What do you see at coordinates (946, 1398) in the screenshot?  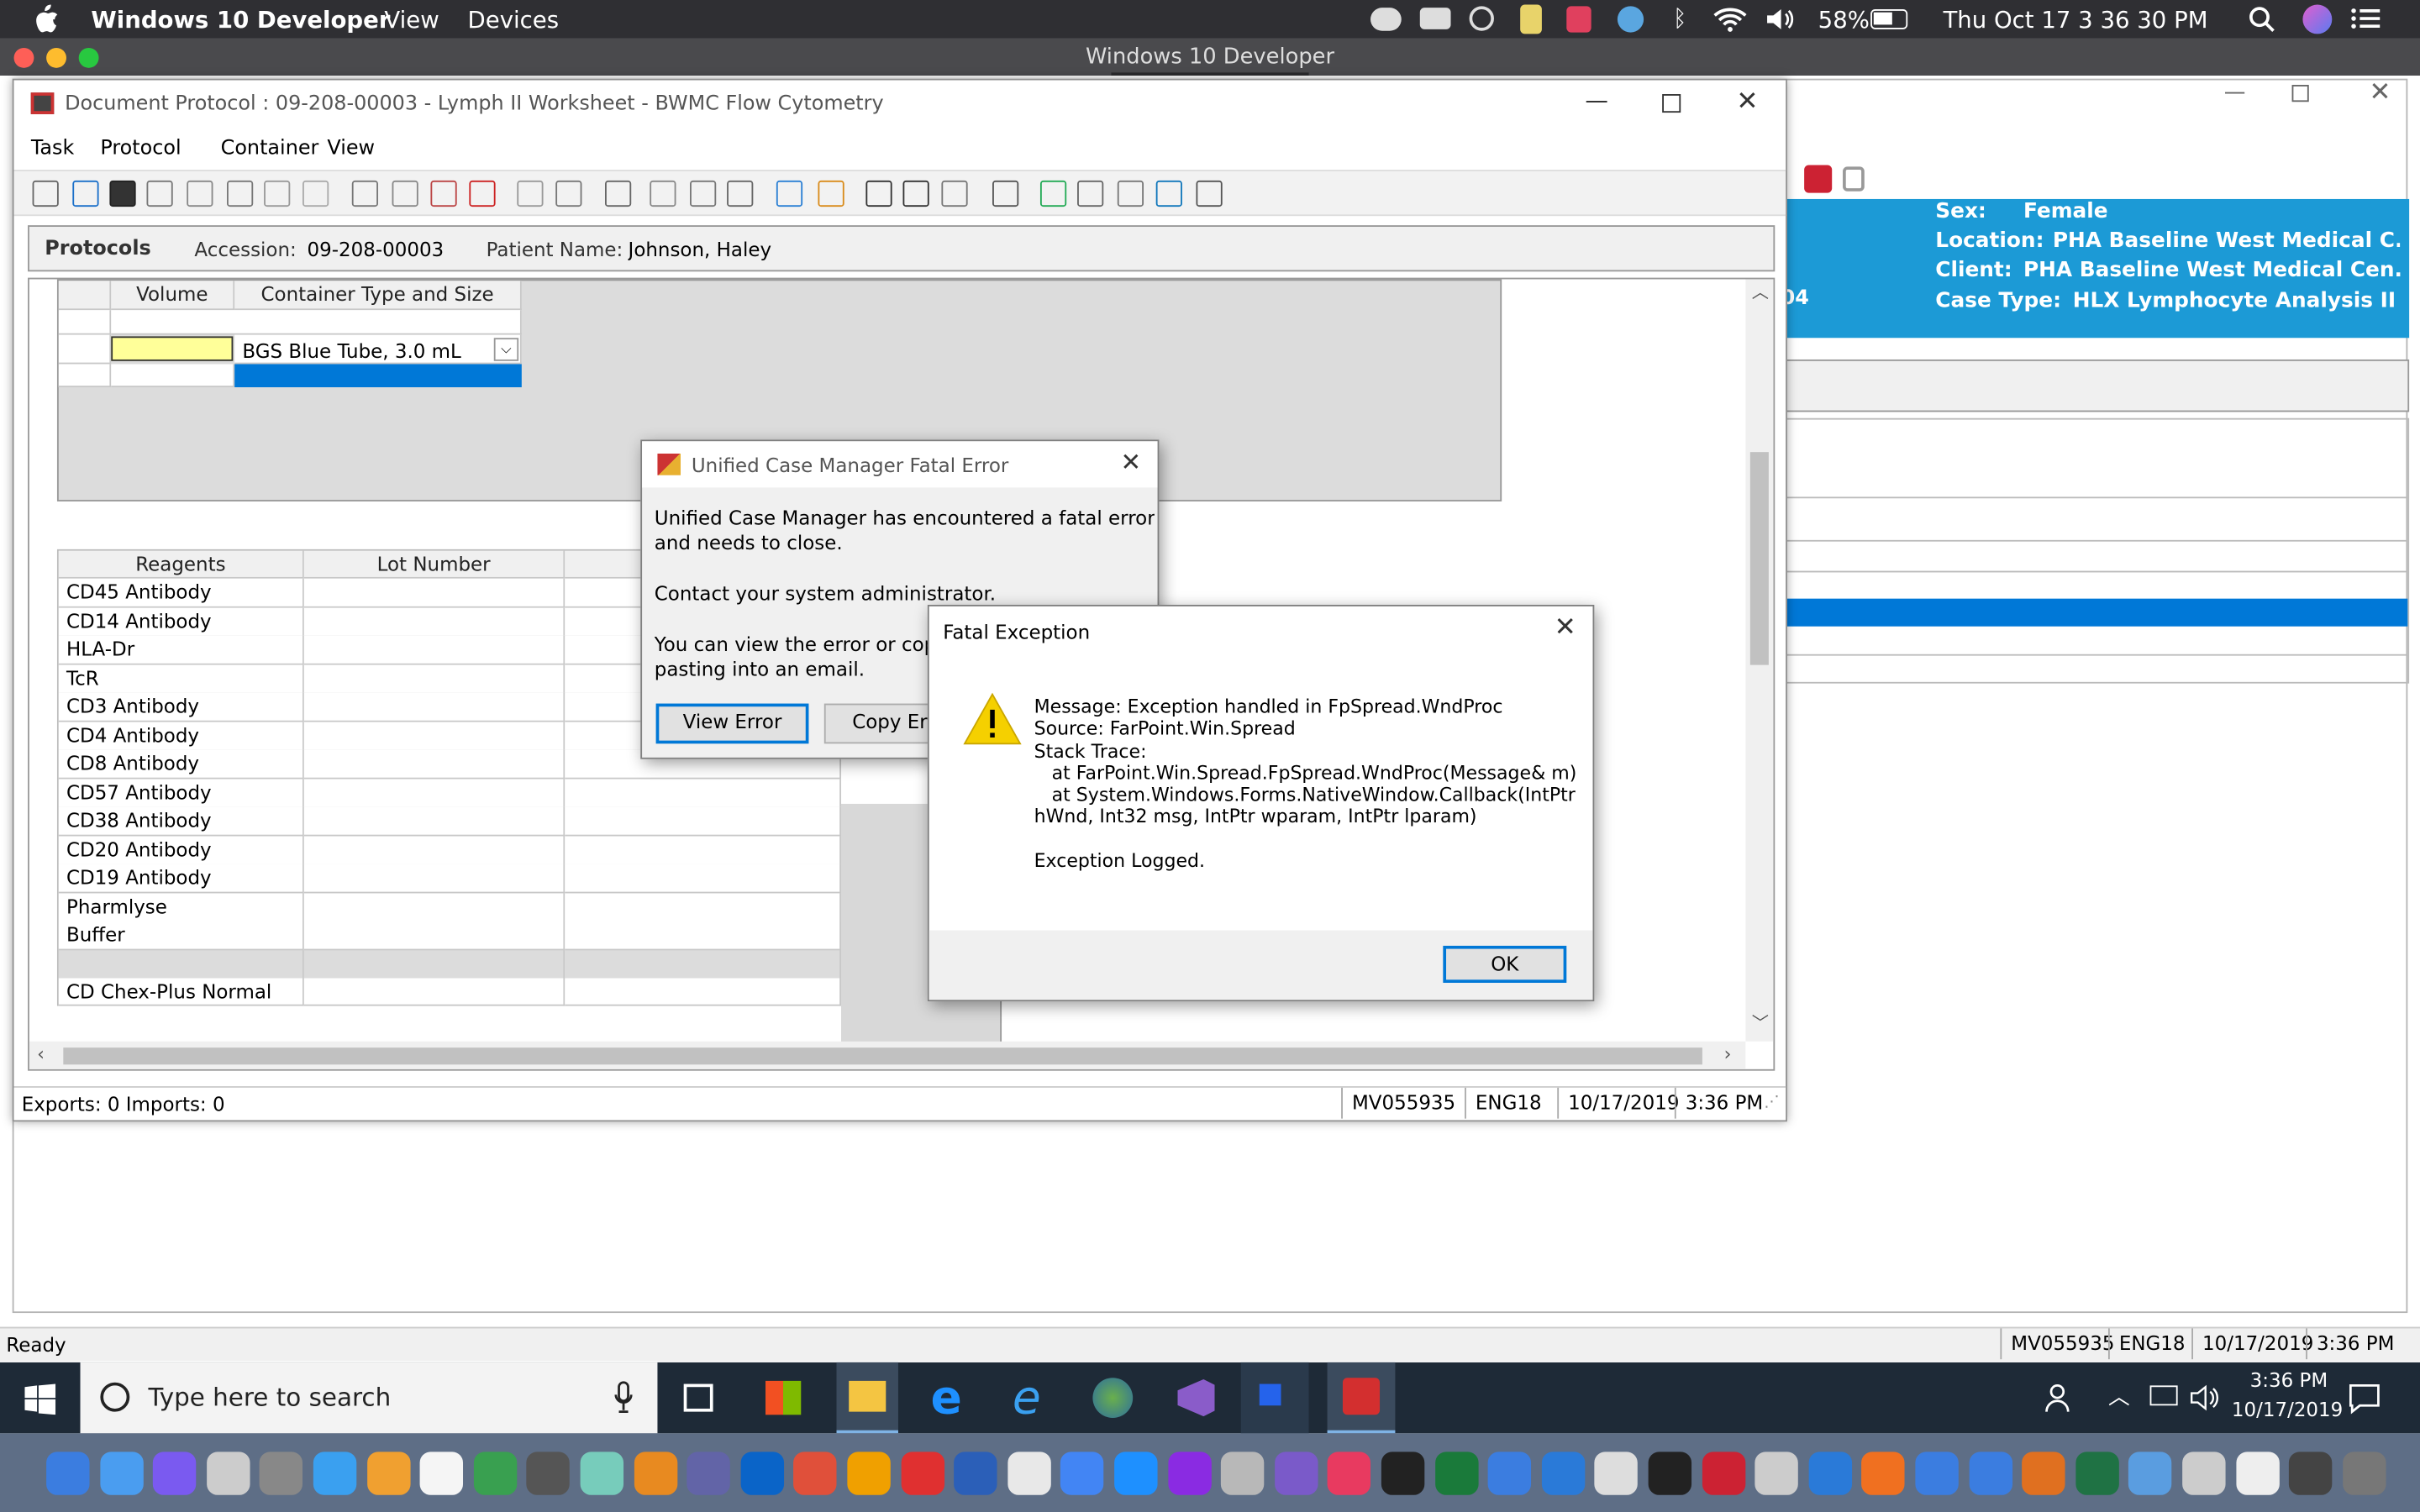 I see `edge-icon: e` at bounding box center [946, 1398].